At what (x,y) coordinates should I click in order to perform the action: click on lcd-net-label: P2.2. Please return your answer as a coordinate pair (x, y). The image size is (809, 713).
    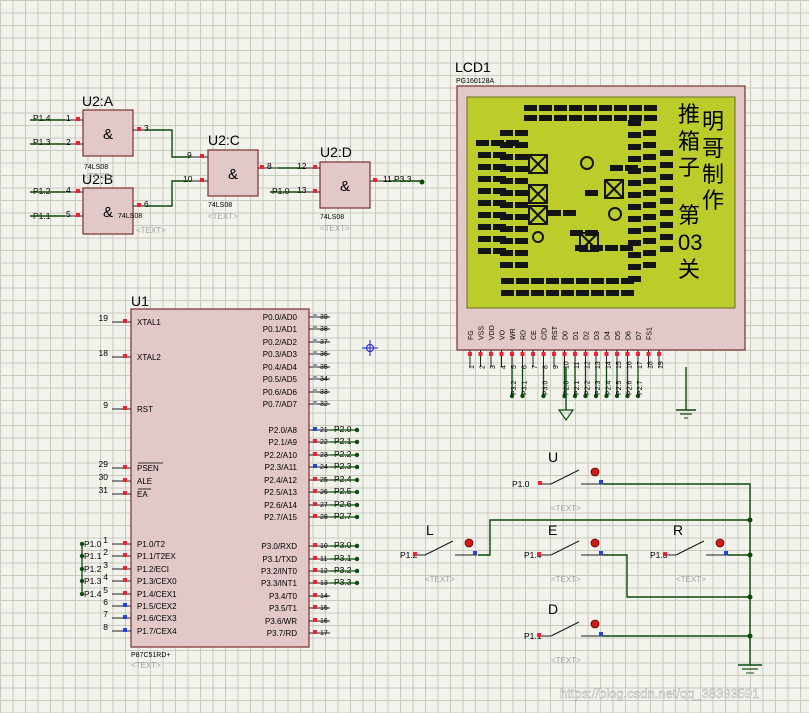
    Looking at the image, I should click on (588, 387).